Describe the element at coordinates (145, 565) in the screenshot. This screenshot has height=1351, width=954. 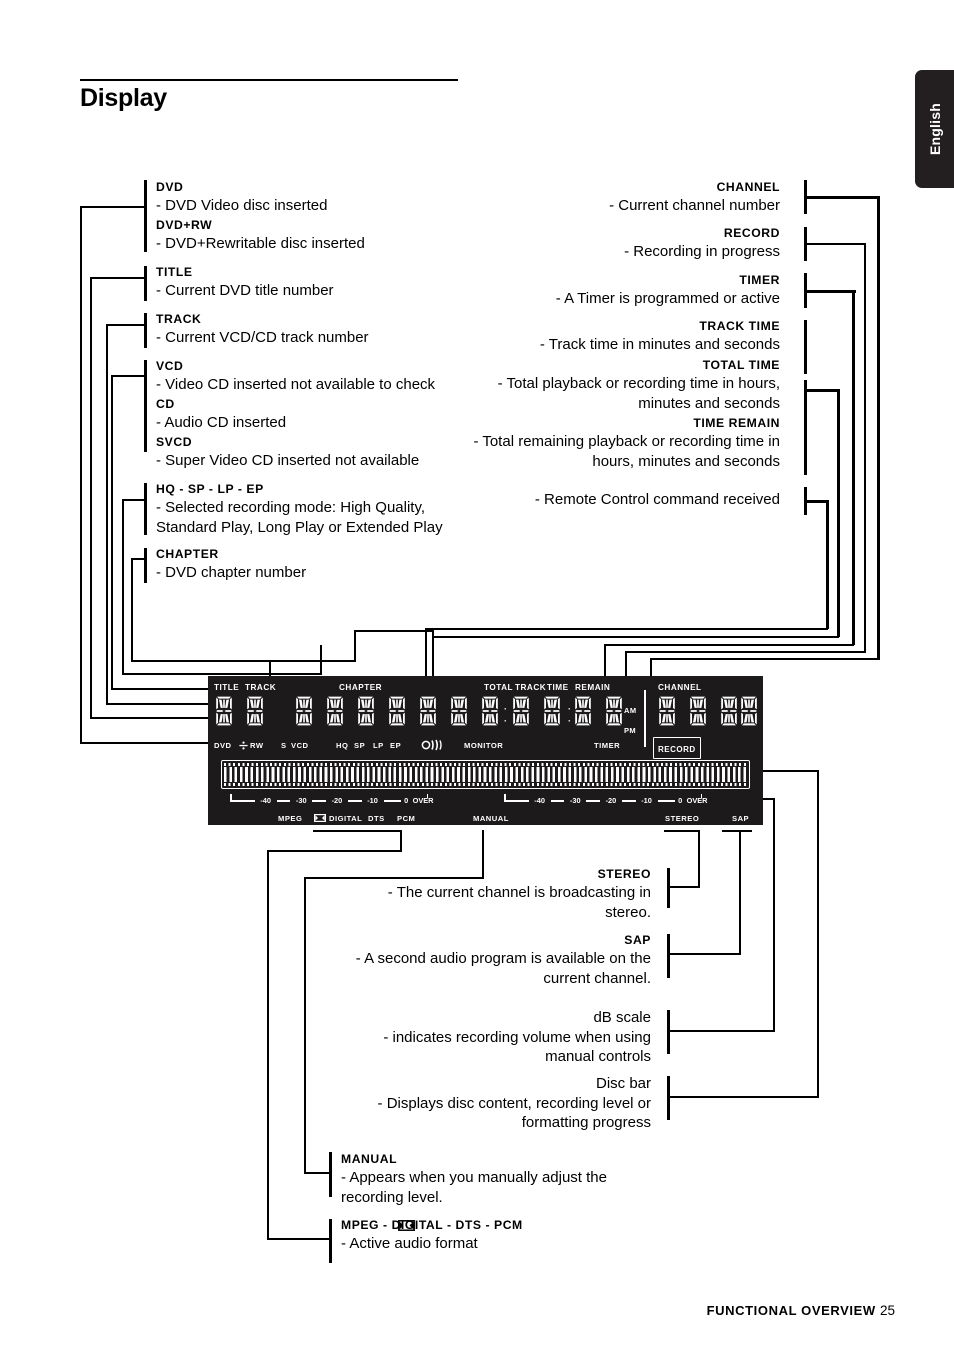
I see `leader-stub-chapter` at that location.